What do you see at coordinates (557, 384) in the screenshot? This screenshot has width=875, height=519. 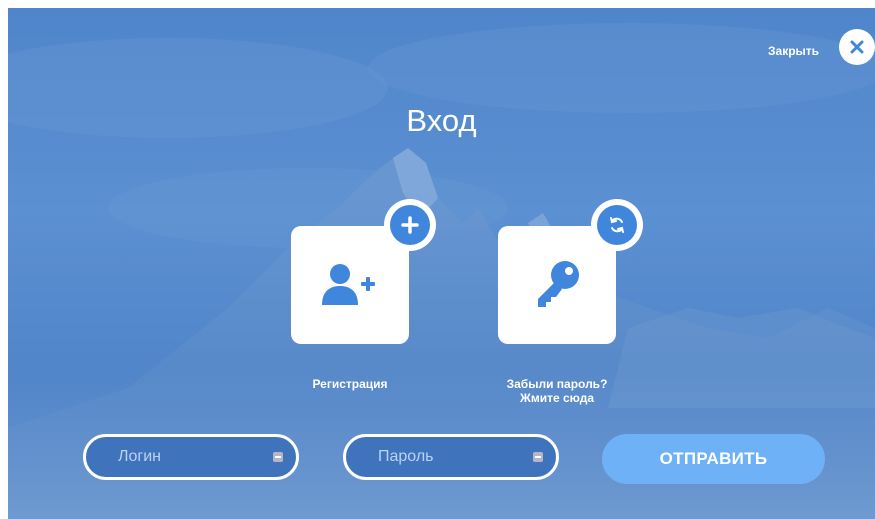 I see `forgot-password-line1: Забыли пароль?` at bounding box center [557, 384].